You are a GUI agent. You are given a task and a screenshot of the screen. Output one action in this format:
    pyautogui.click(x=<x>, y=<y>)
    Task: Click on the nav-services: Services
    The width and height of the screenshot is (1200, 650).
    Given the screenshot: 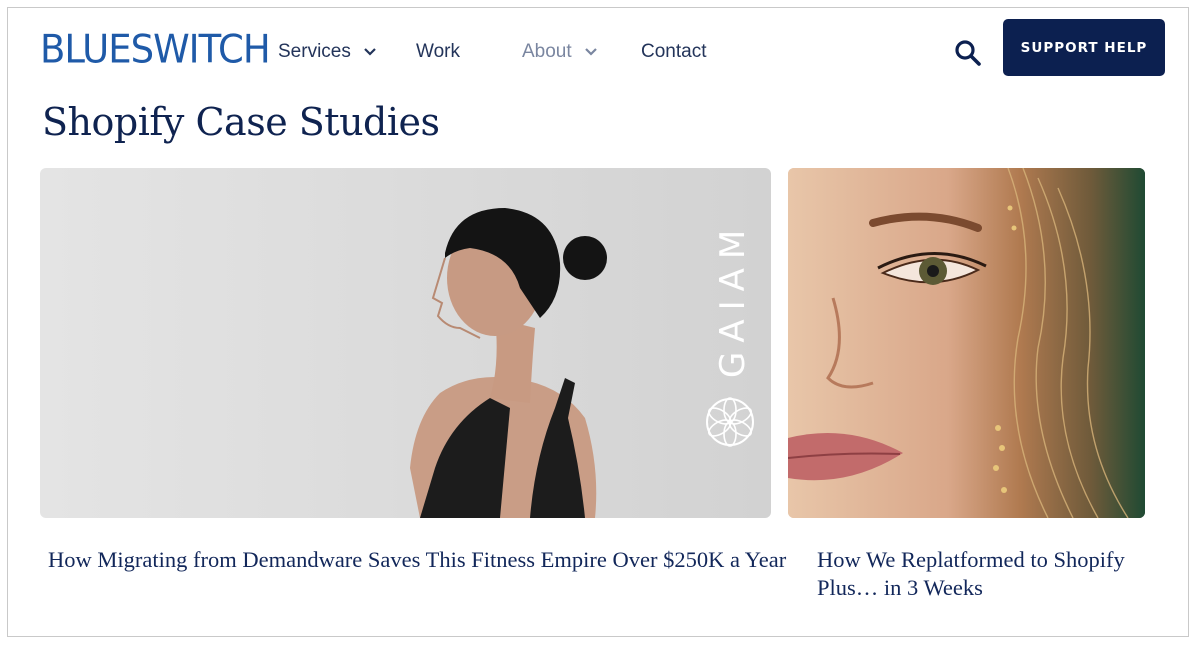 What is the action you would take?
    pyautogui.click(x=327, y=52)
    